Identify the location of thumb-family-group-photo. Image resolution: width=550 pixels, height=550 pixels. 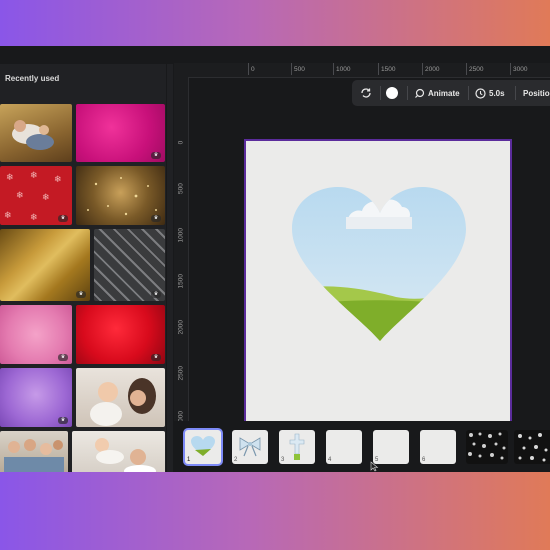
(34, 451).